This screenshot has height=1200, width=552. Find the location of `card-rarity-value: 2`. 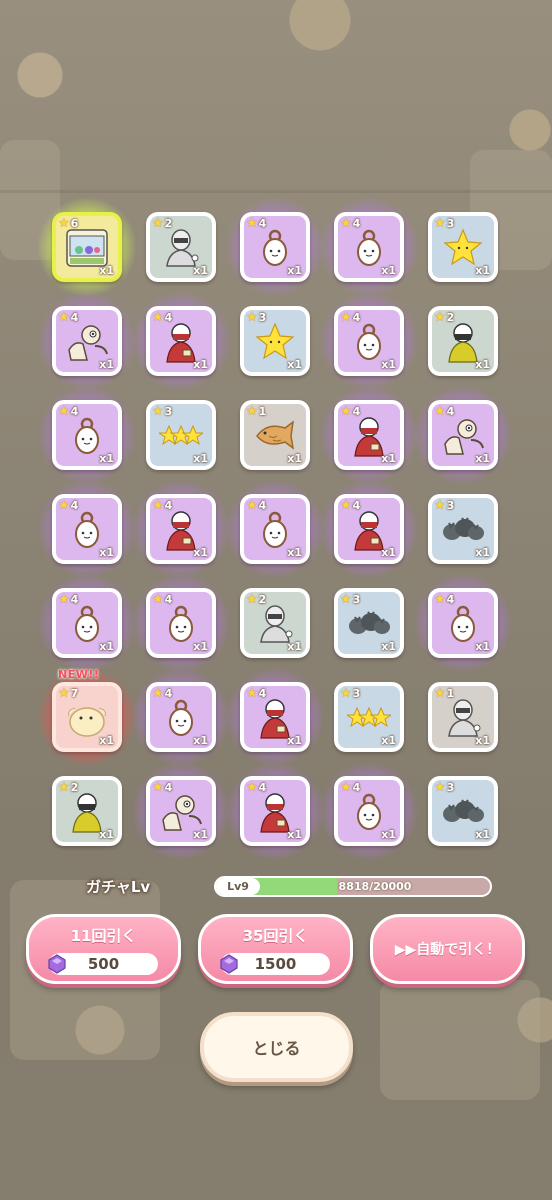

card-rarity-value: 2 is located at coordinates (262, 599).